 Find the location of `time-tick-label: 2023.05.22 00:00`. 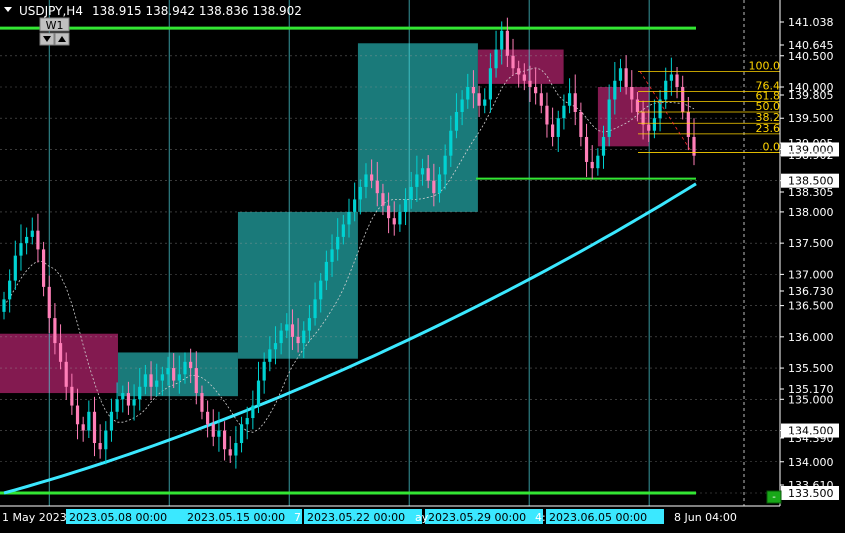

time-tick-label: 2023.05.22 00:00 is located at coordinates (356, 517).